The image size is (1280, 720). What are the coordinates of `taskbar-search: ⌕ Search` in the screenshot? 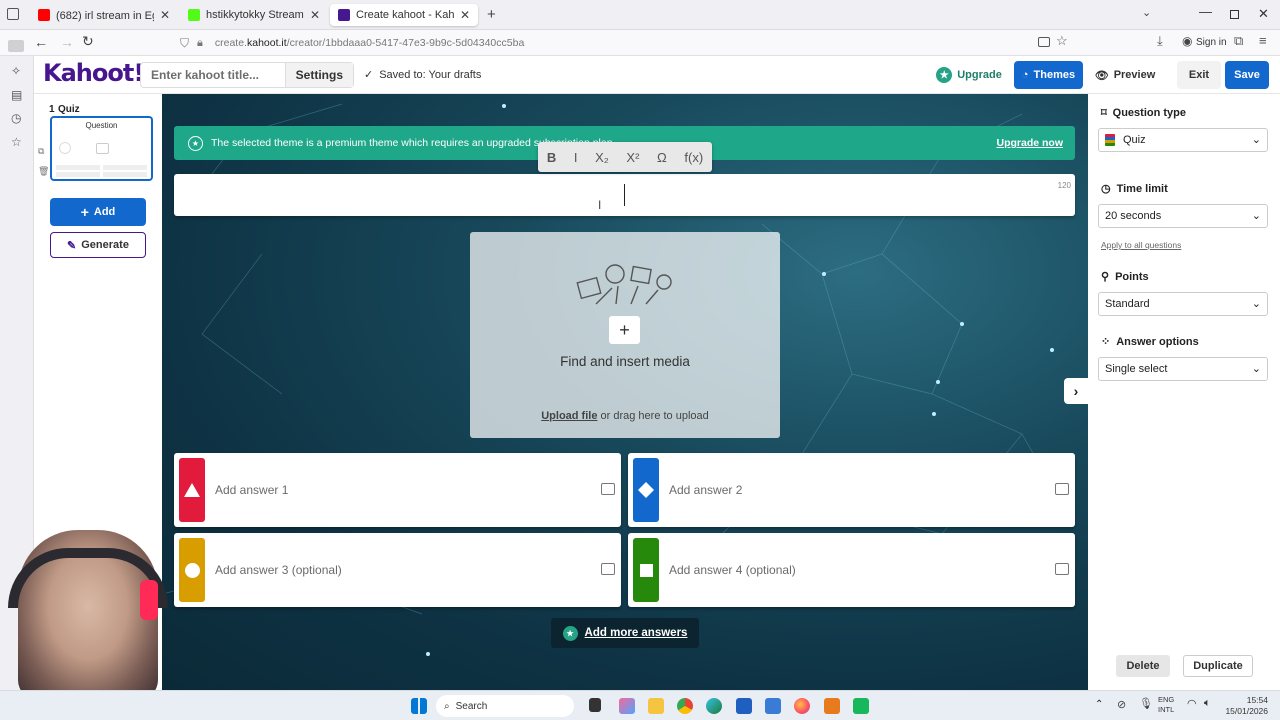 It's located at (505, 706).